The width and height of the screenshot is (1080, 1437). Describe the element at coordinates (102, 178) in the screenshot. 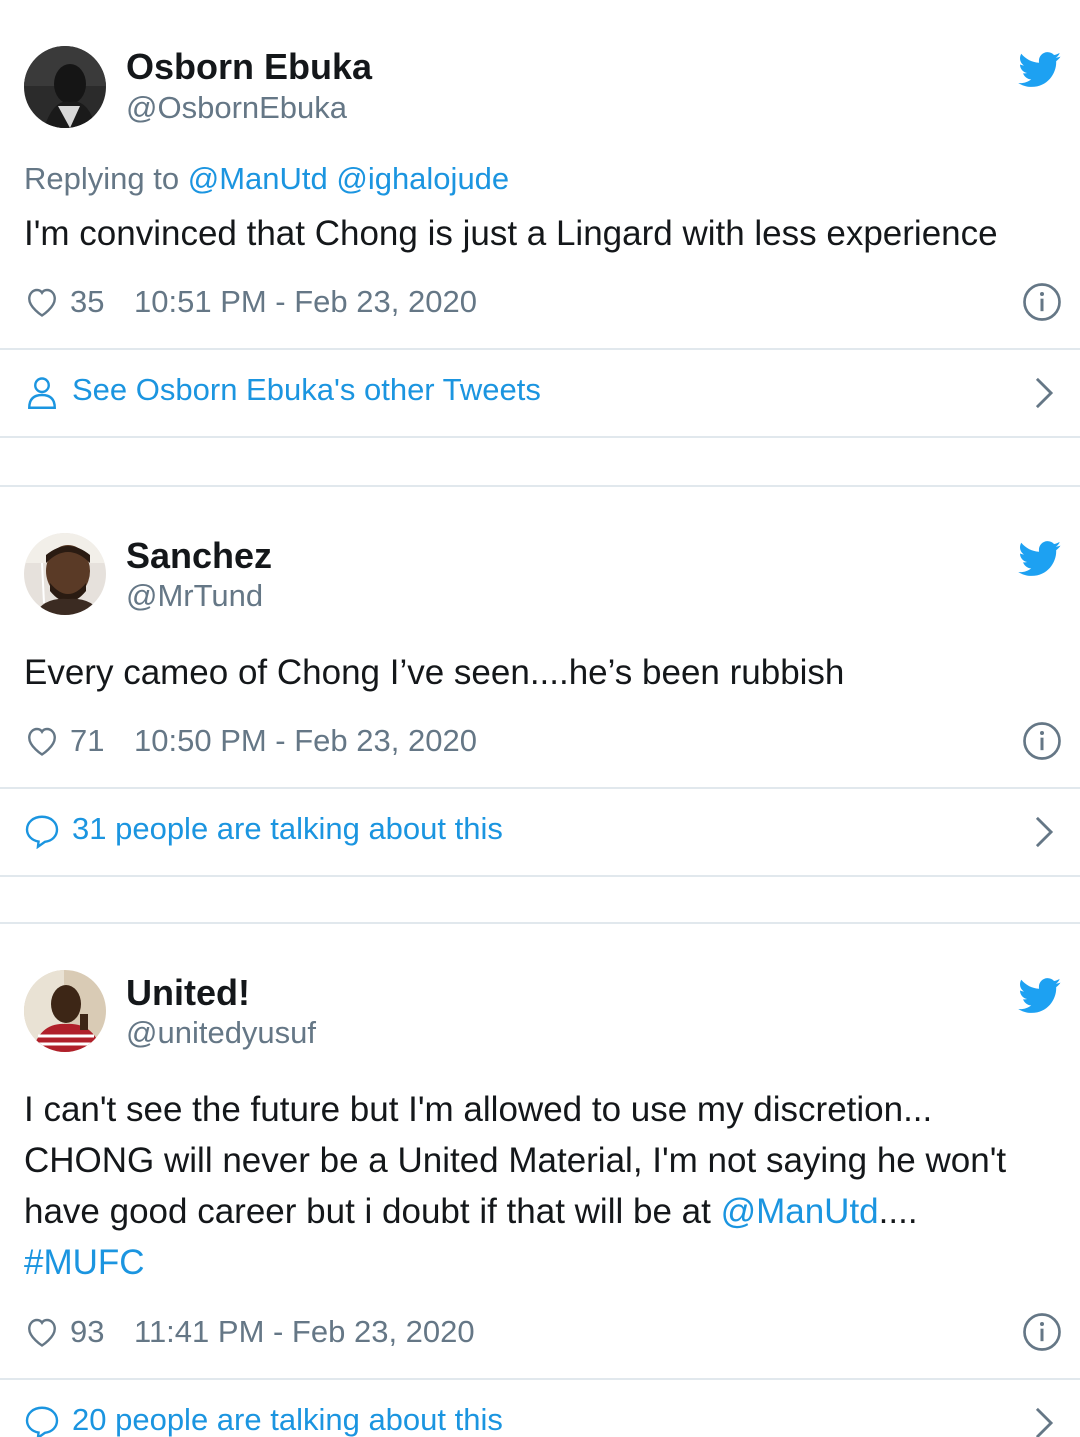

I see `replying-prefix: Replying to` at that location.